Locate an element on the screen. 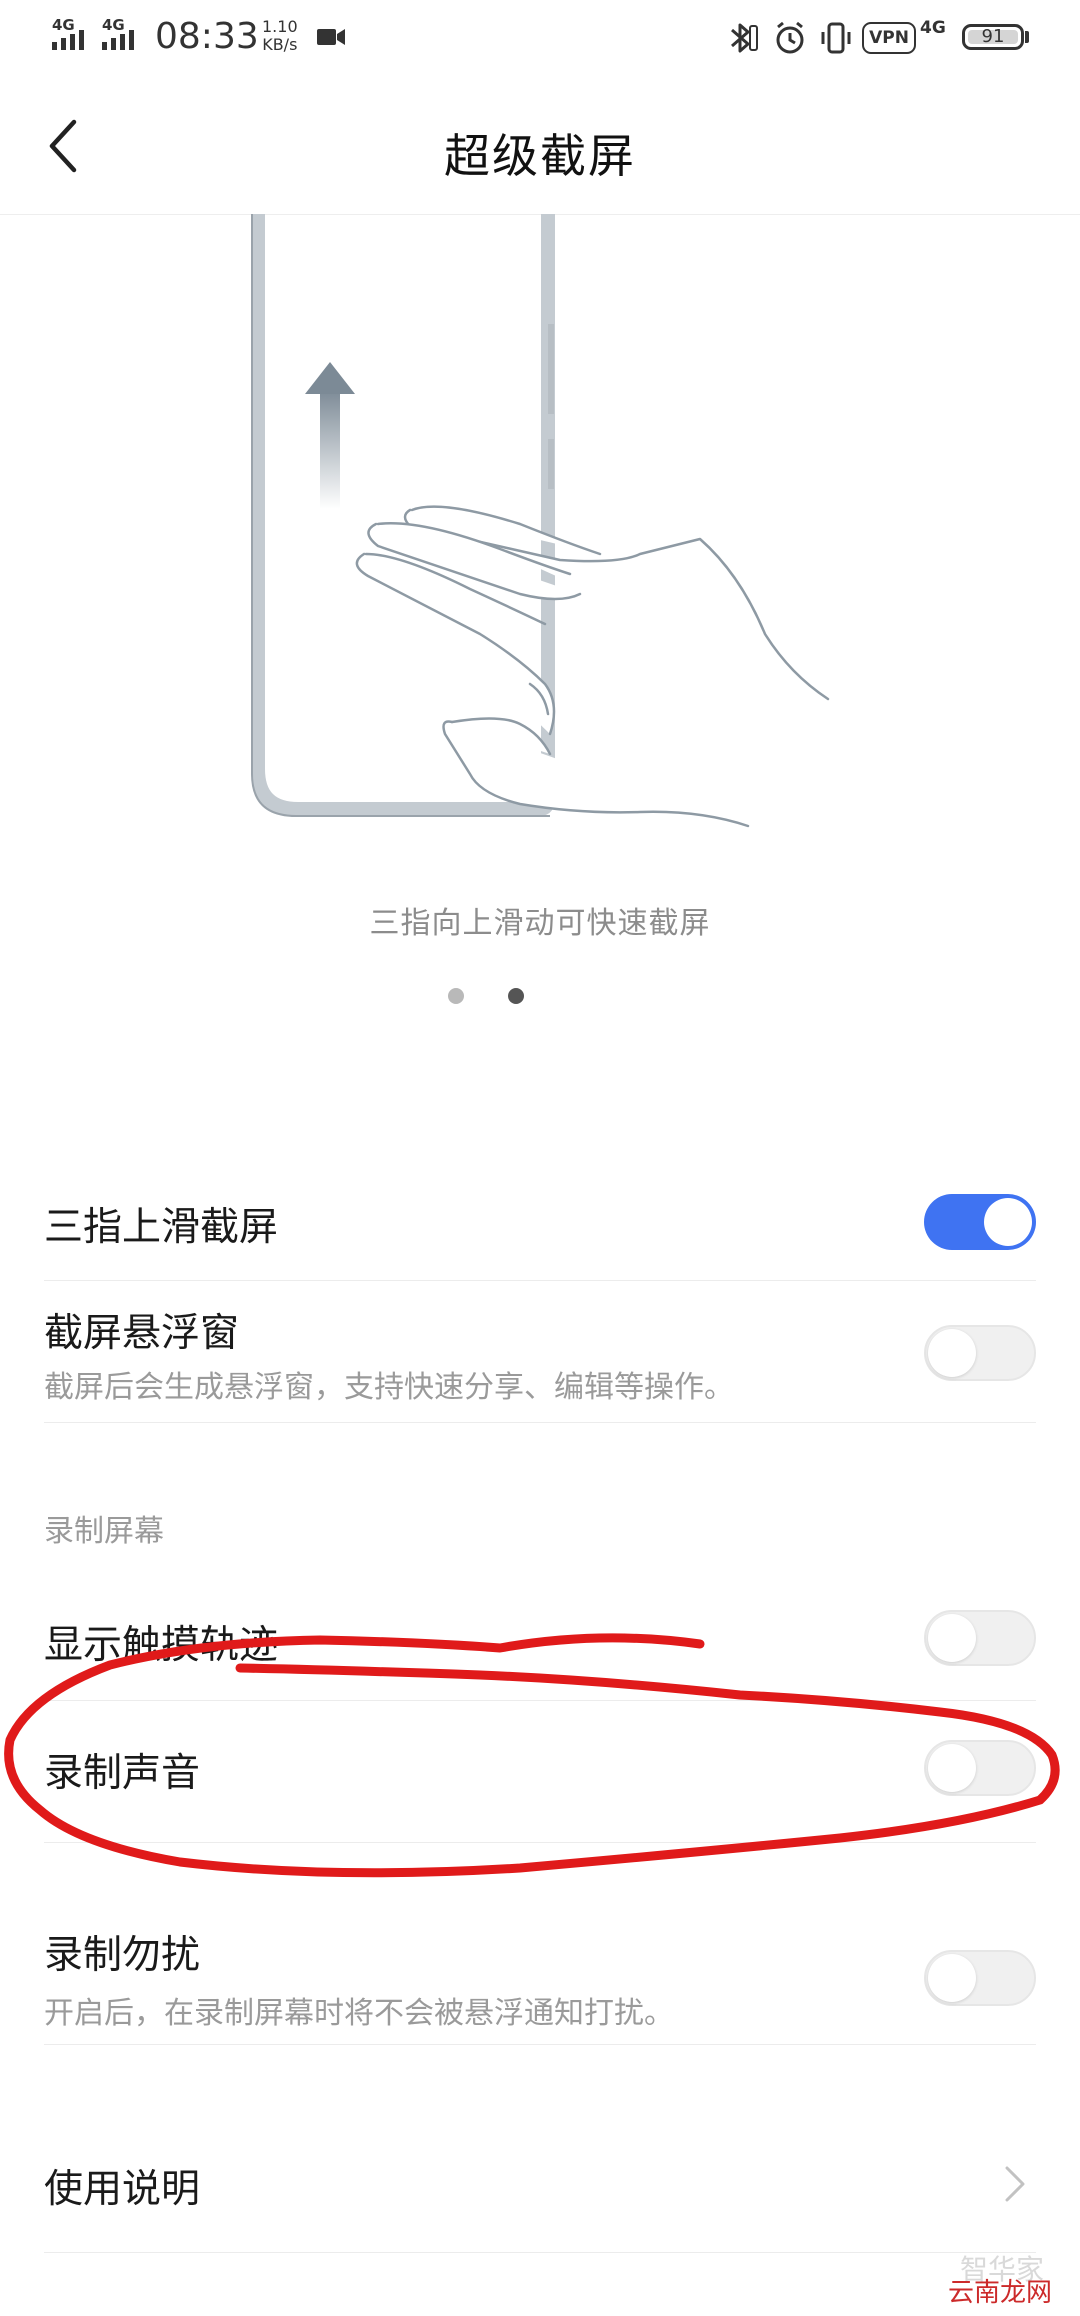 This screenshot has width=1080, height=2316. illustration-caption: 三指向上滑动可快速截屏 is located at coordinates (540, 923).